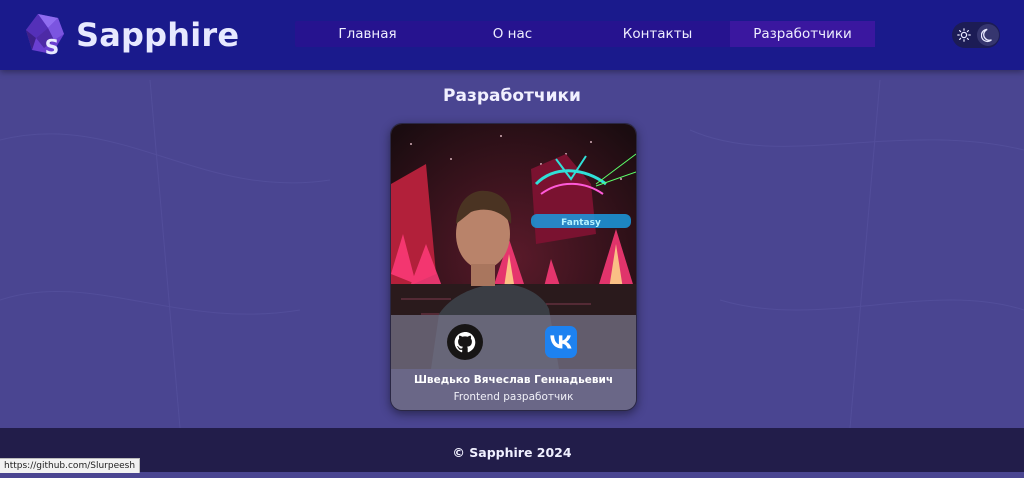 The image size is (1024, 478). I want to click on nav-item-about: О нас, so click(512, 34).